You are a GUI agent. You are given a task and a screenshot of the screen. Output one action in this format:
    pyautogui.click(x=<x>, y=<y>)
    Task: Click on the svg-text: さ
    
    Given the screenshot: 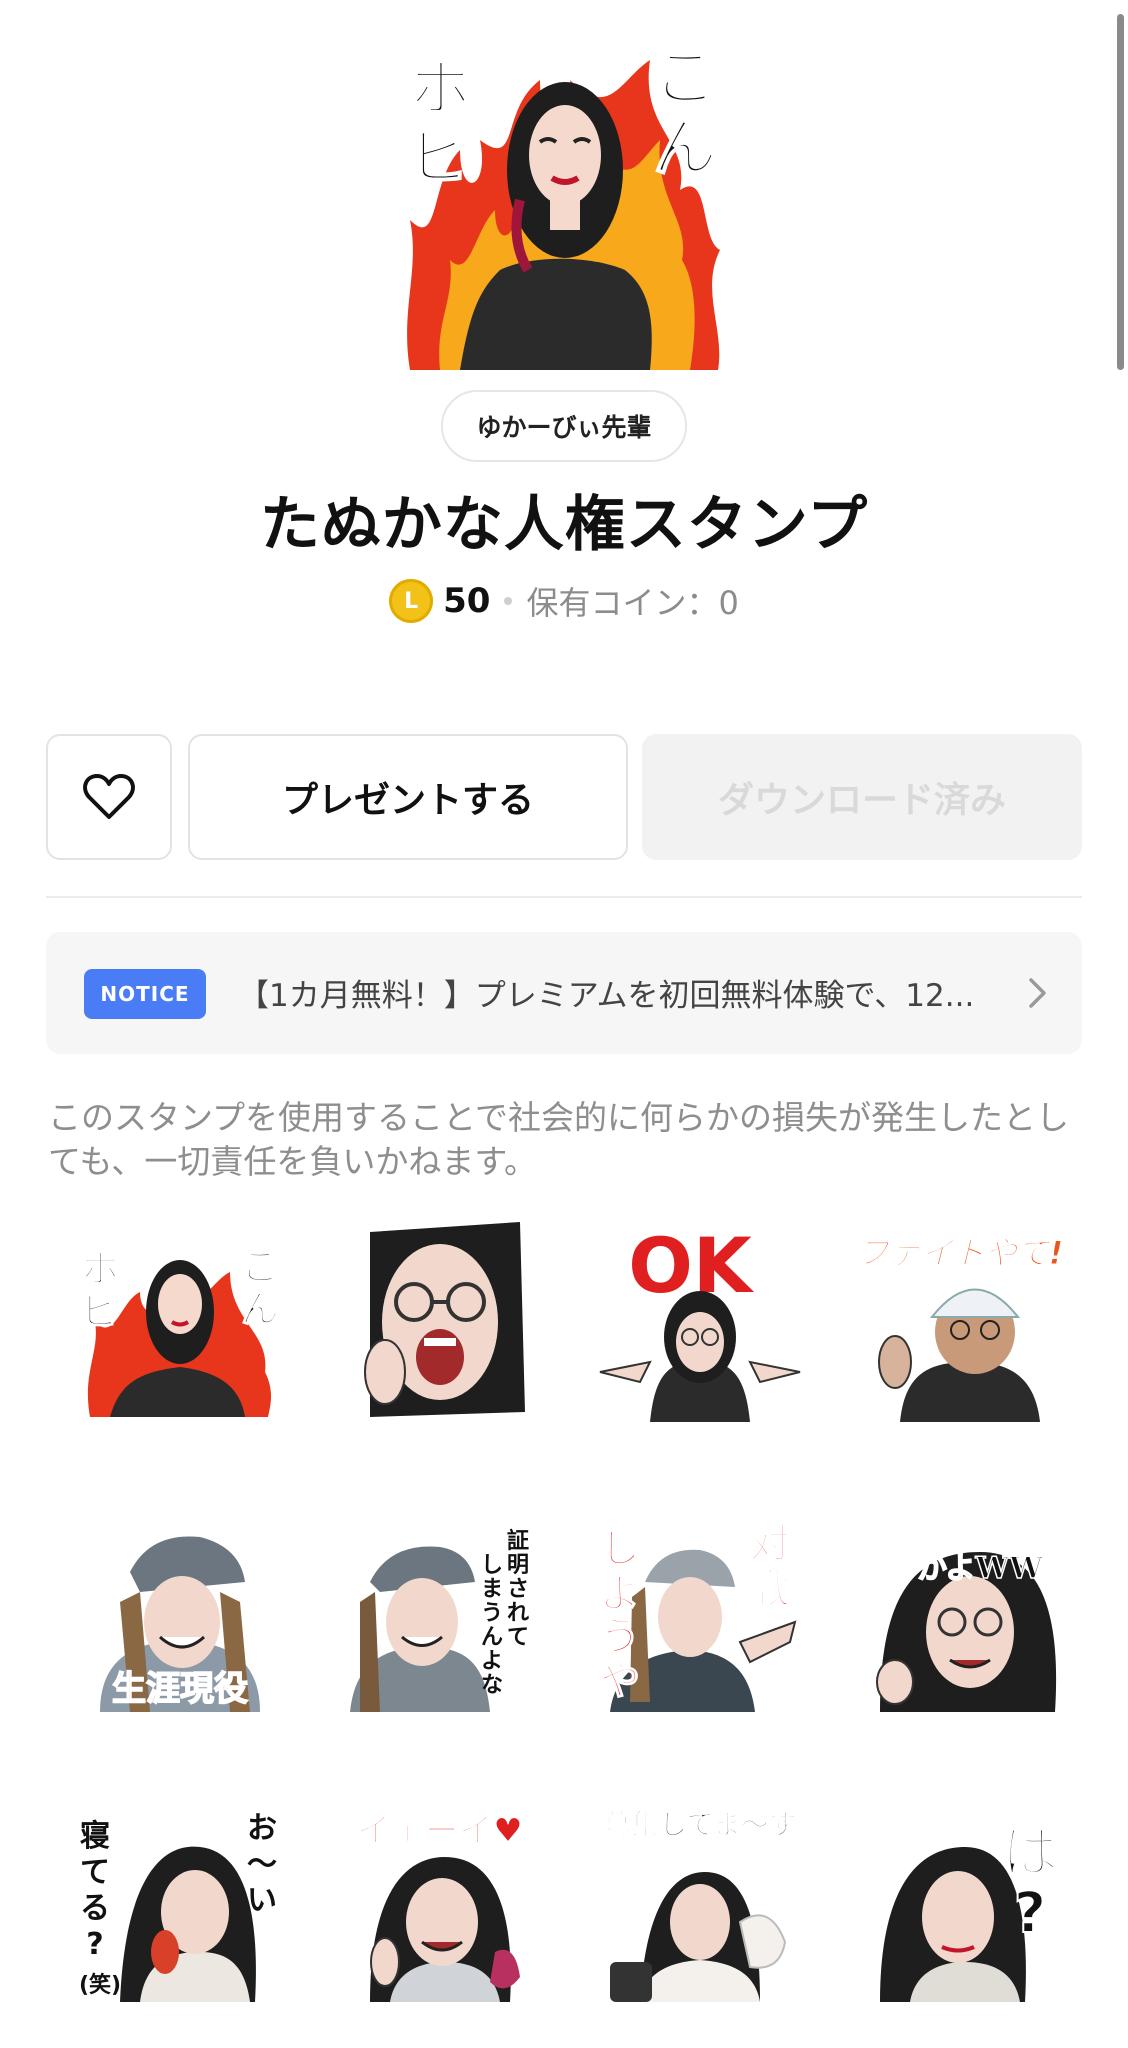 What is the action you would take?
    pyautogui.click(x=518, y=1589)
    